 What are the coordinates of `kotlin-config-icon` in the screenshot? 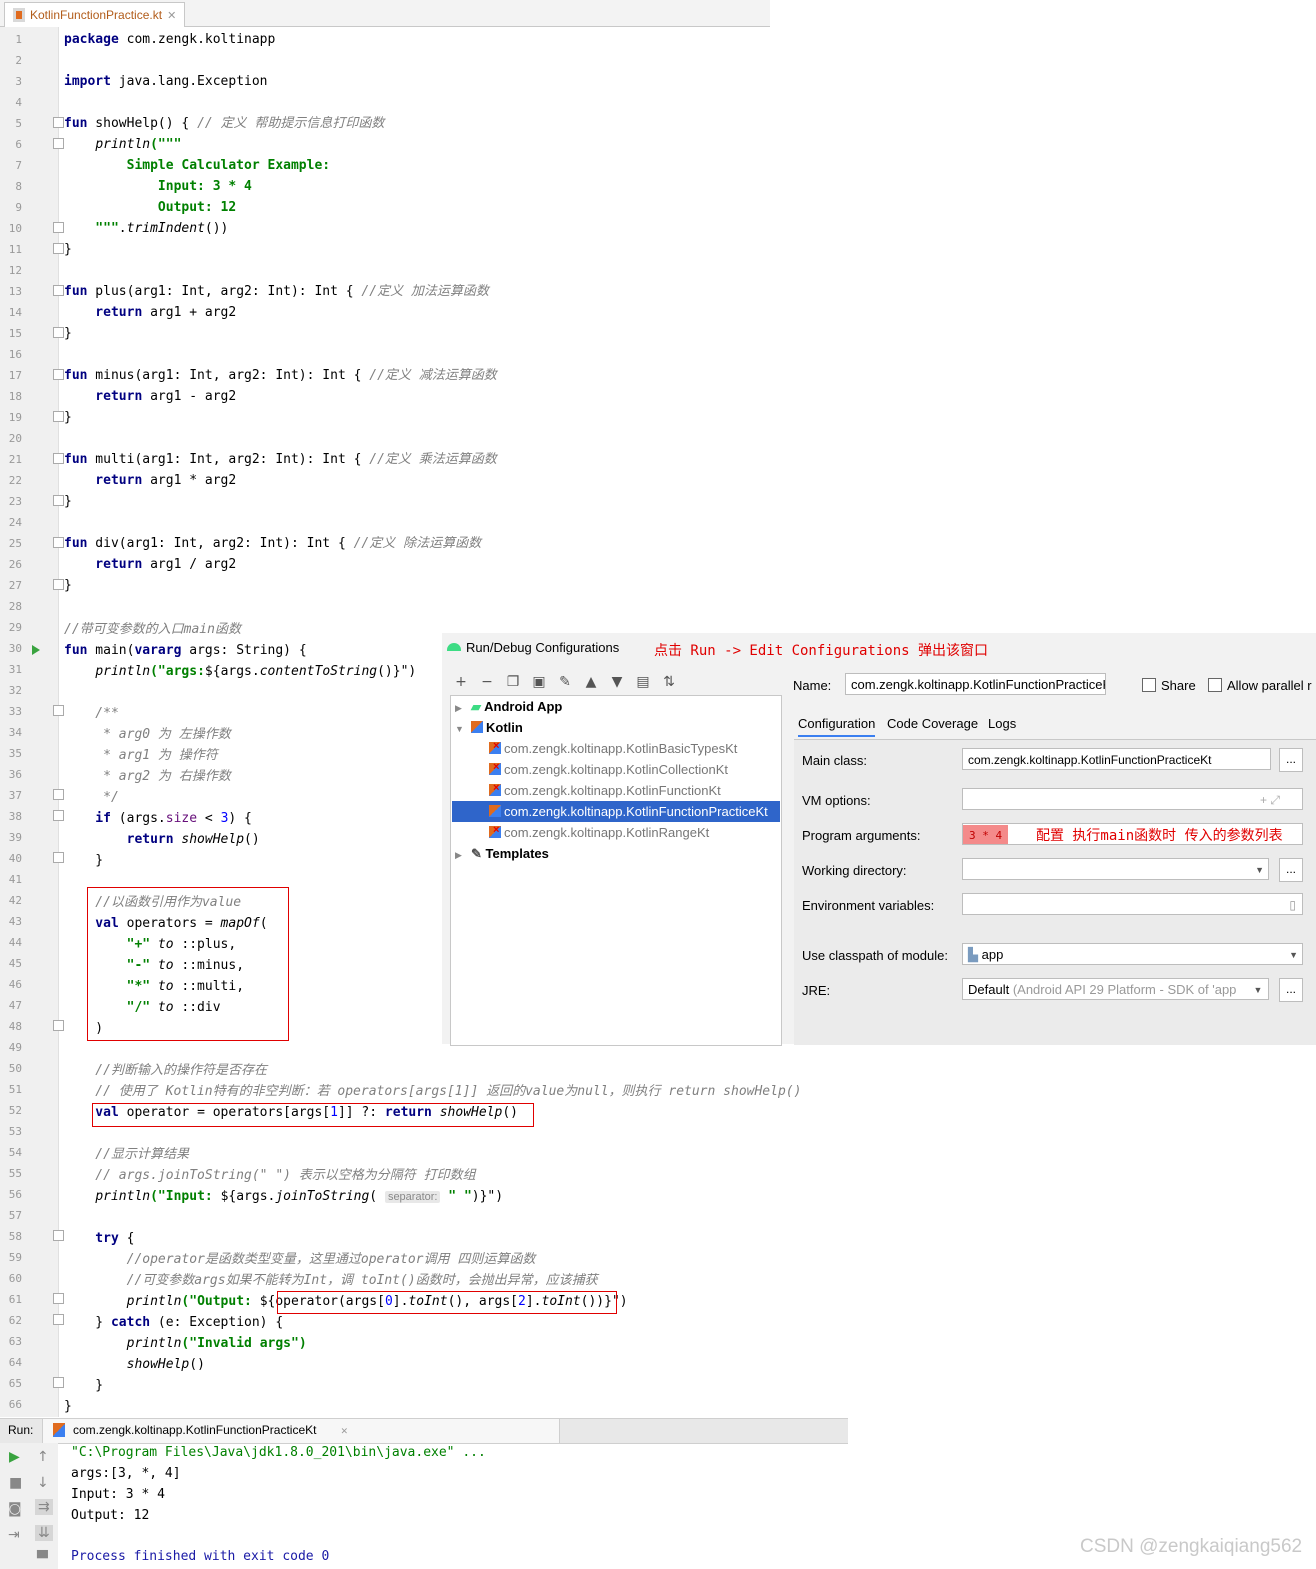 It's located at (495, 811).